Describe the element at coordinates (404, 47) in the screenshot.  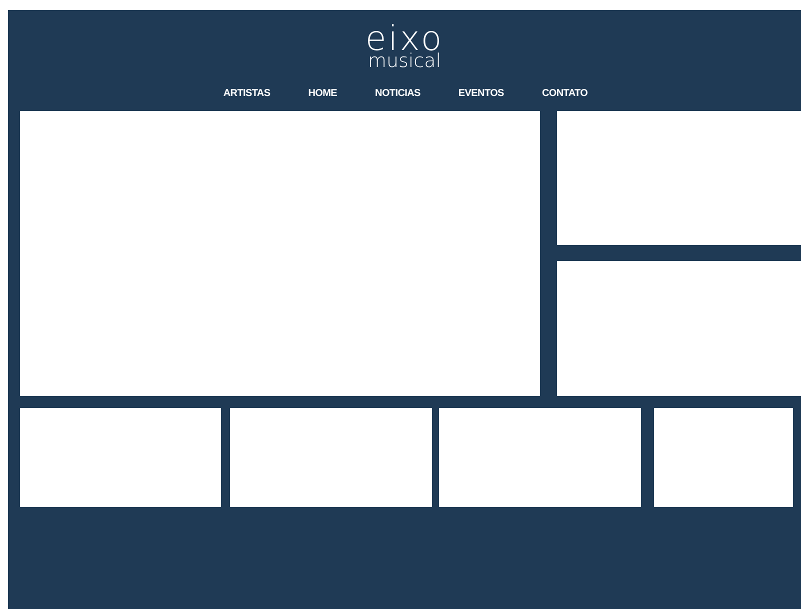
I see `logo: eixo musical` at that location.